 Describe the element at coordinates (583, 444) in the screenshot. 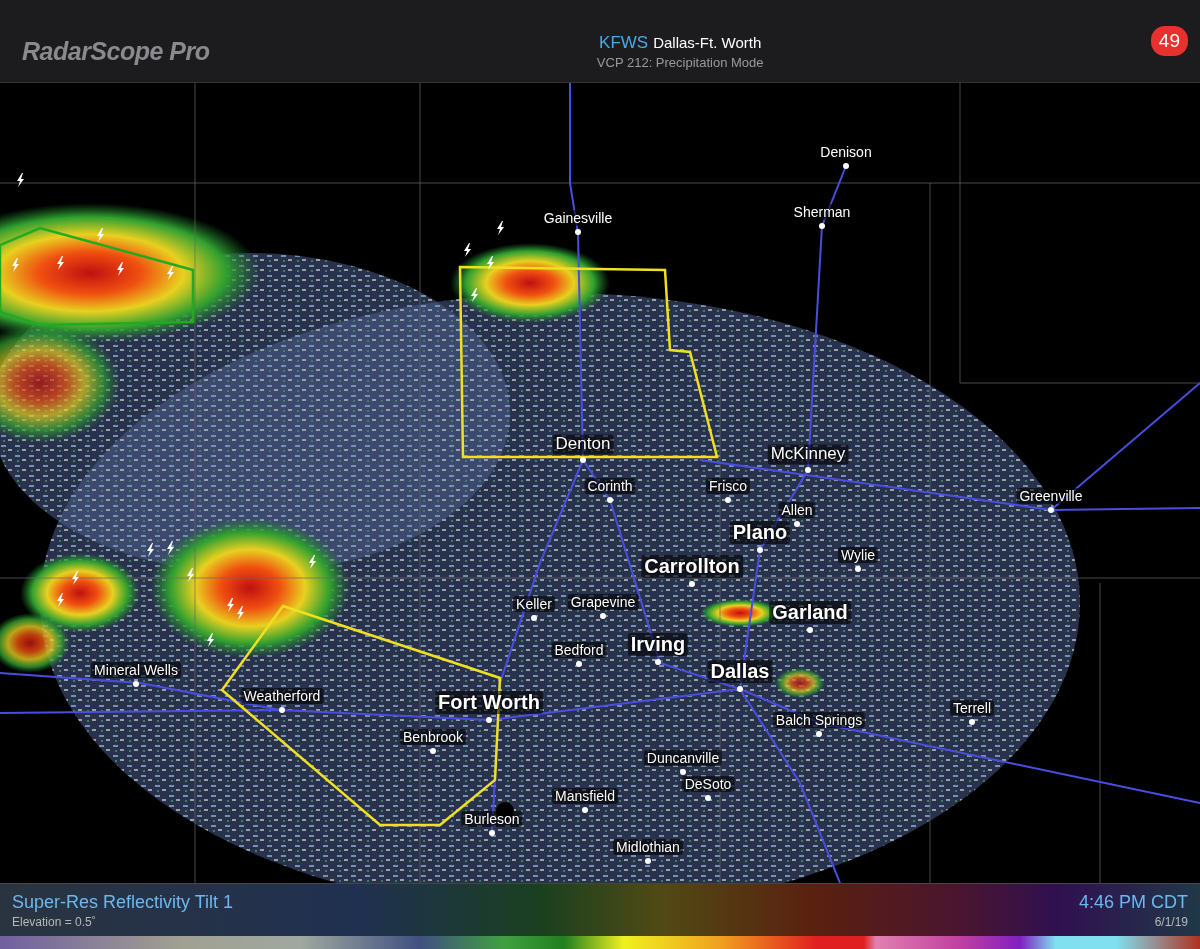

I see `city-label: Denton` at that location.